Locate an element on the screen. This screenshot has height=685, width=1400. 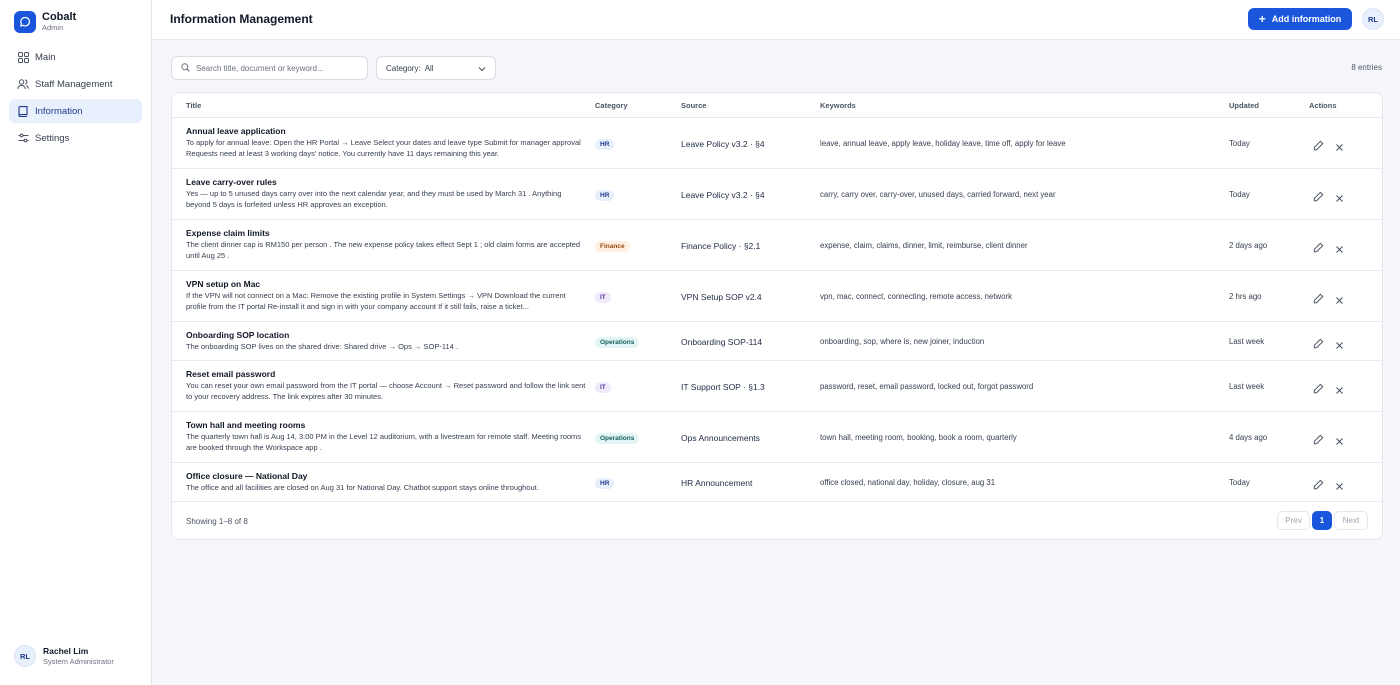
brand: Cobalt Admin is located at coordinates (45, 22).